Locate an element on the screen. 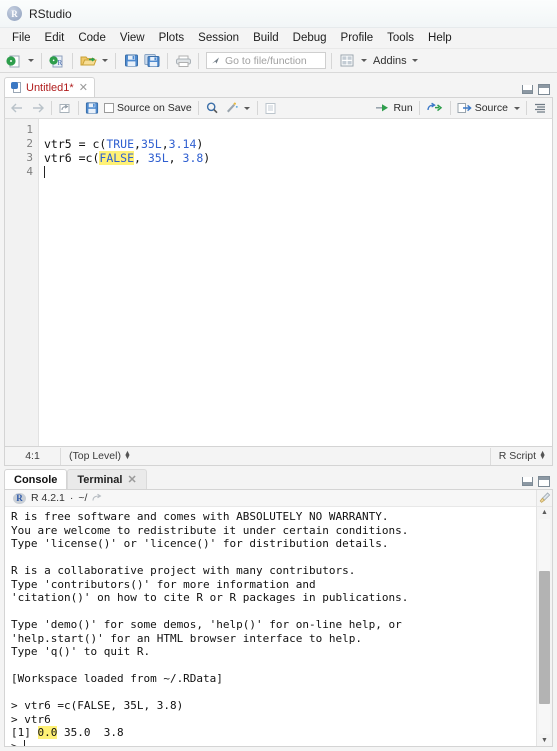 The height and width of the screenshot is (751, 557). code-line is located at coordinates (298, 172).